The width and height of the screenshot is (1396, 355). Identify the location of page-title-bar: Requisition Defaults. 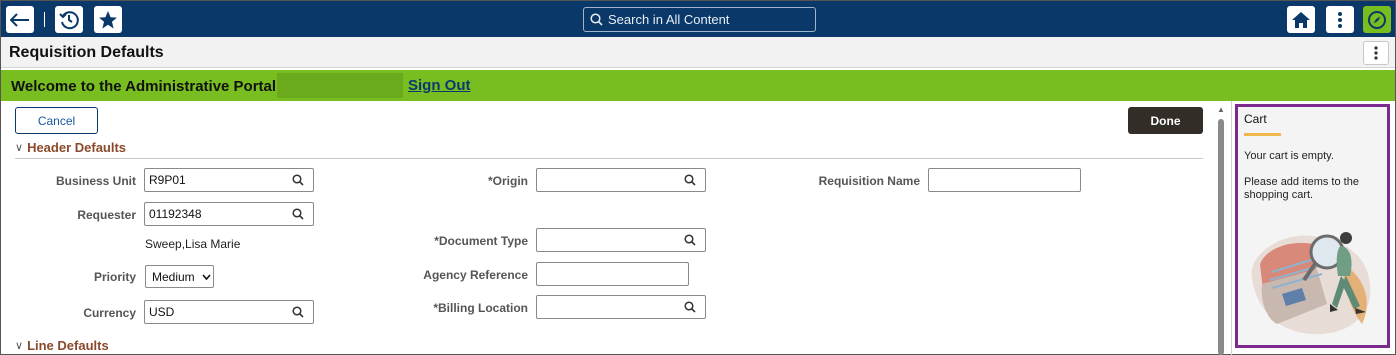
(698, 52).